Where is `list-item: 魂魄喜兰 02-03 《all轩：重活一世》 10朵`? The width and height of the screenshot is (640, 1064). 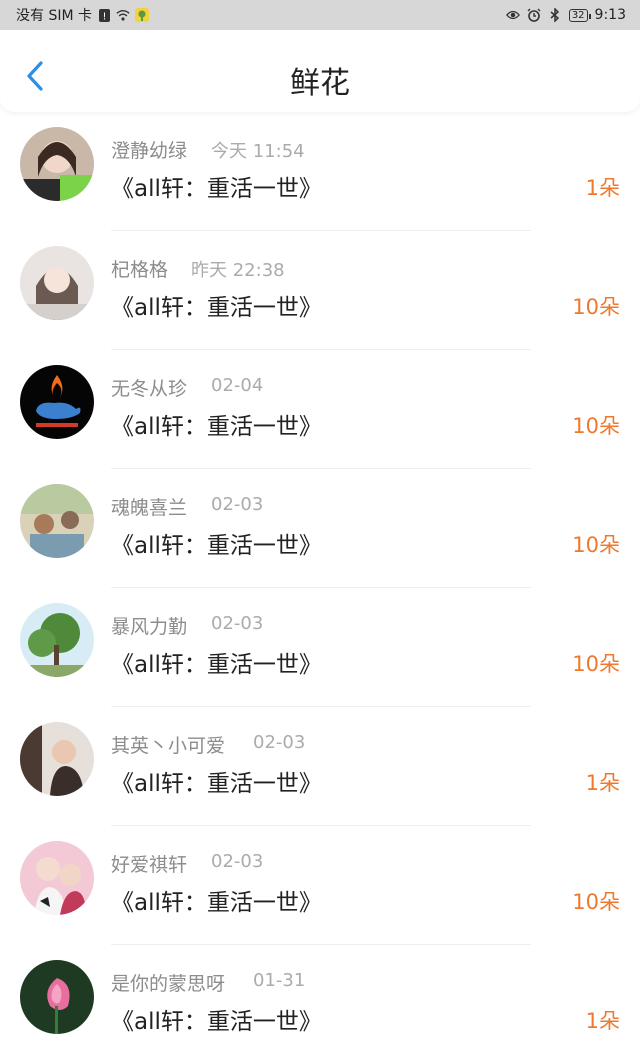 list-item: 魂魄喜兰 02-03 《all轩：重活一世》 10朵 is located at coordinates (320, 528).